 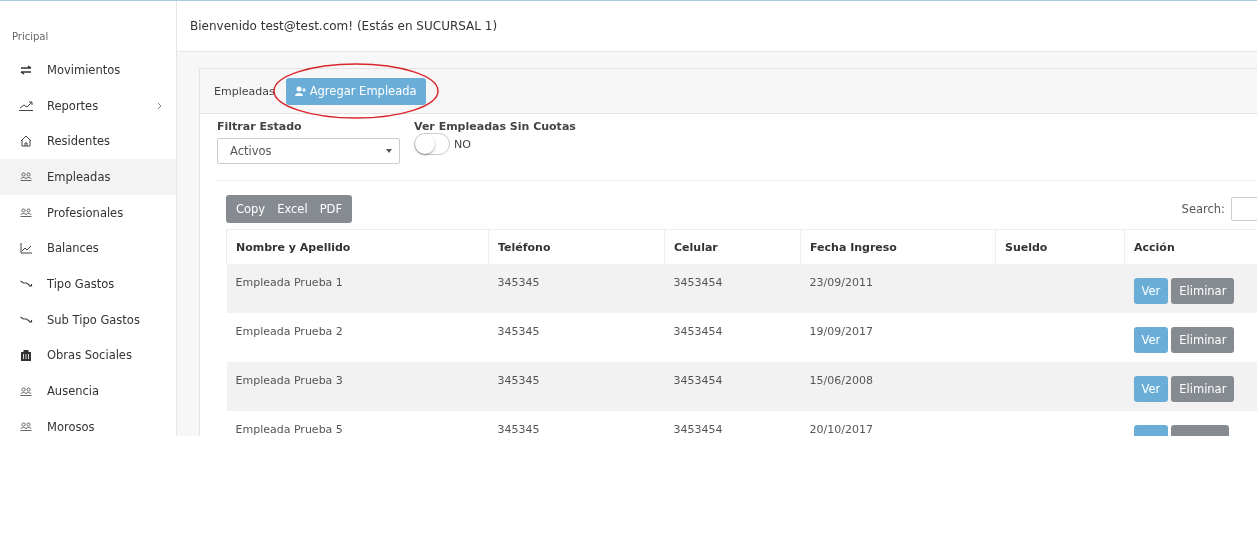 I want to click on toggle-switch, so click(x=432, y=144).